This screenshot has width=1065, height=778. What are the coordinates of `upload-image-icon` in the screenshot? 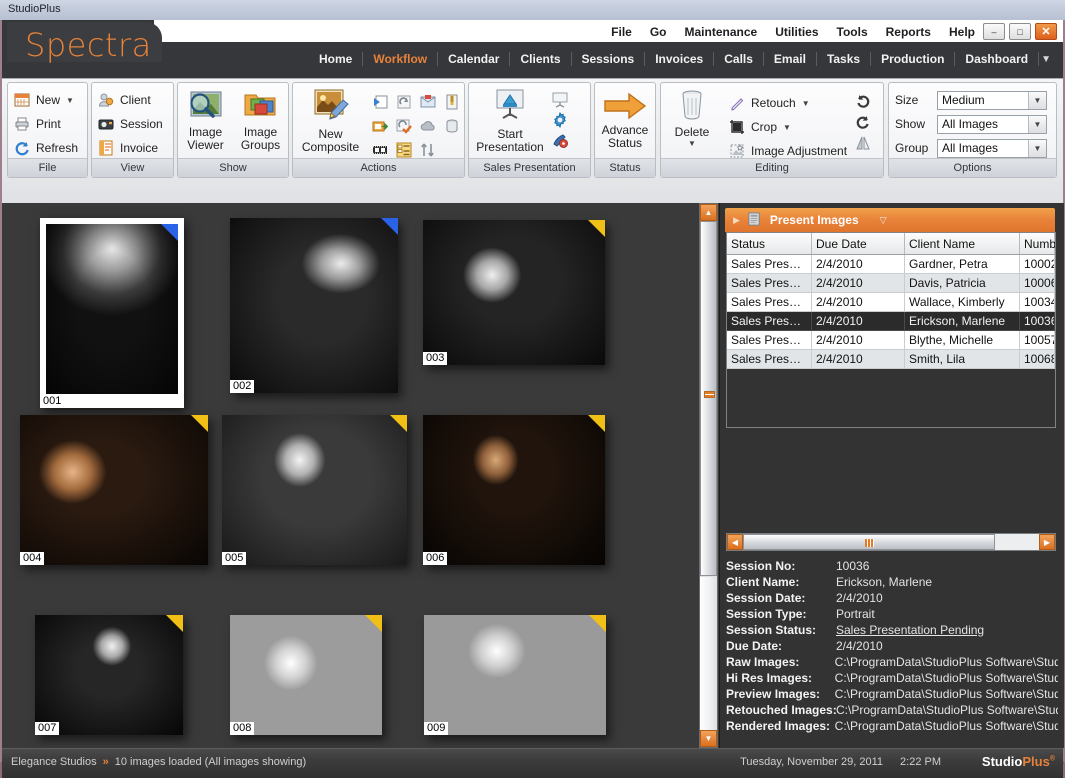 It's located at (404, 102).